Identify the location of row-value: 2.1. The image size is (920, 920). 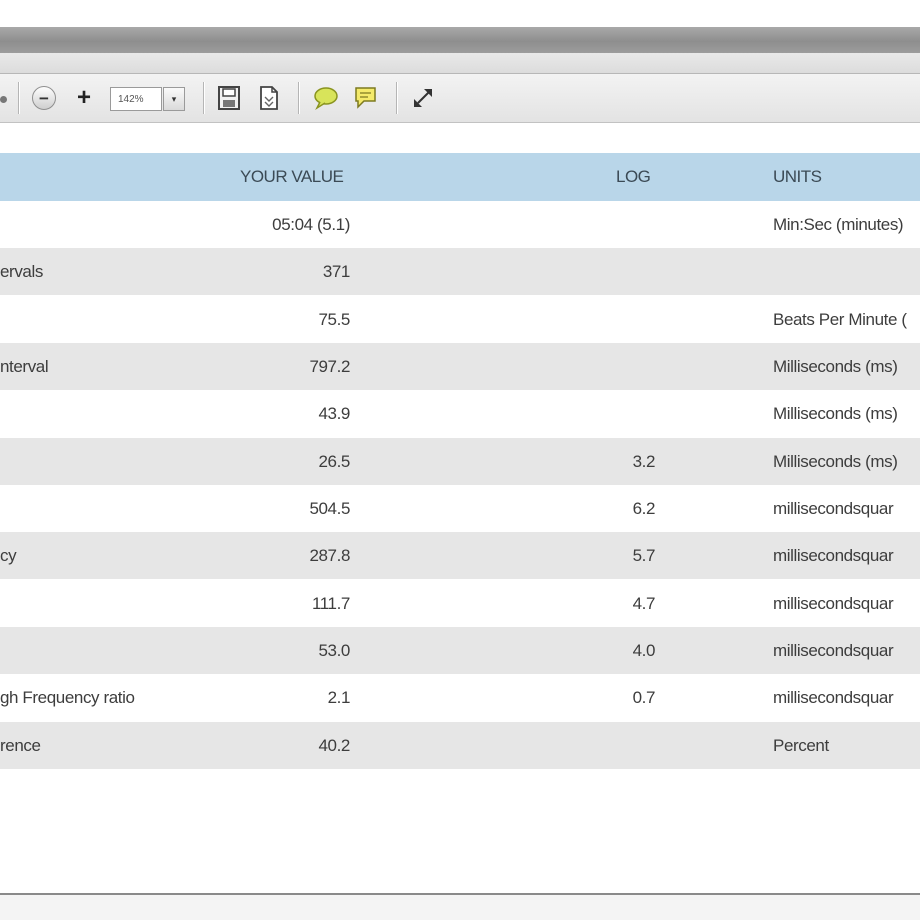
(338, 697).